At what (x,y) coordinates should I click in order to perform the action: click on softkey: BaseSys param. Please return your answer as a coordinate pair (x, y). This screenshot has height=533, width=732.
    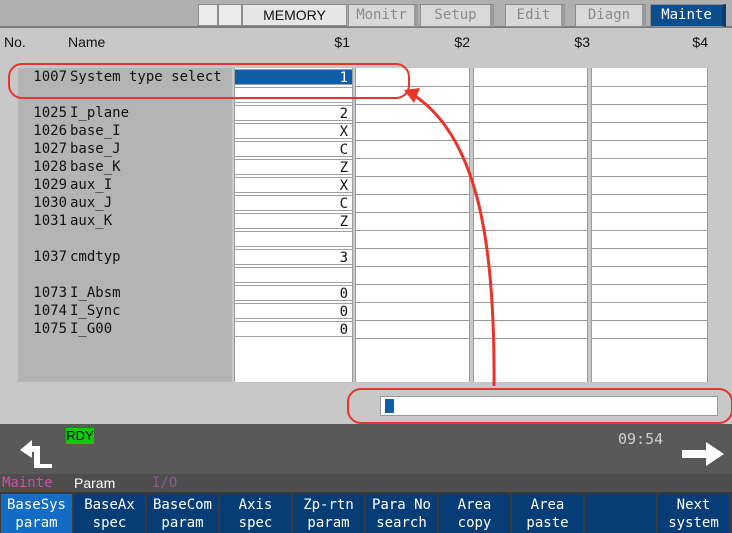
    Looking at the image, I should click on (36, 513).